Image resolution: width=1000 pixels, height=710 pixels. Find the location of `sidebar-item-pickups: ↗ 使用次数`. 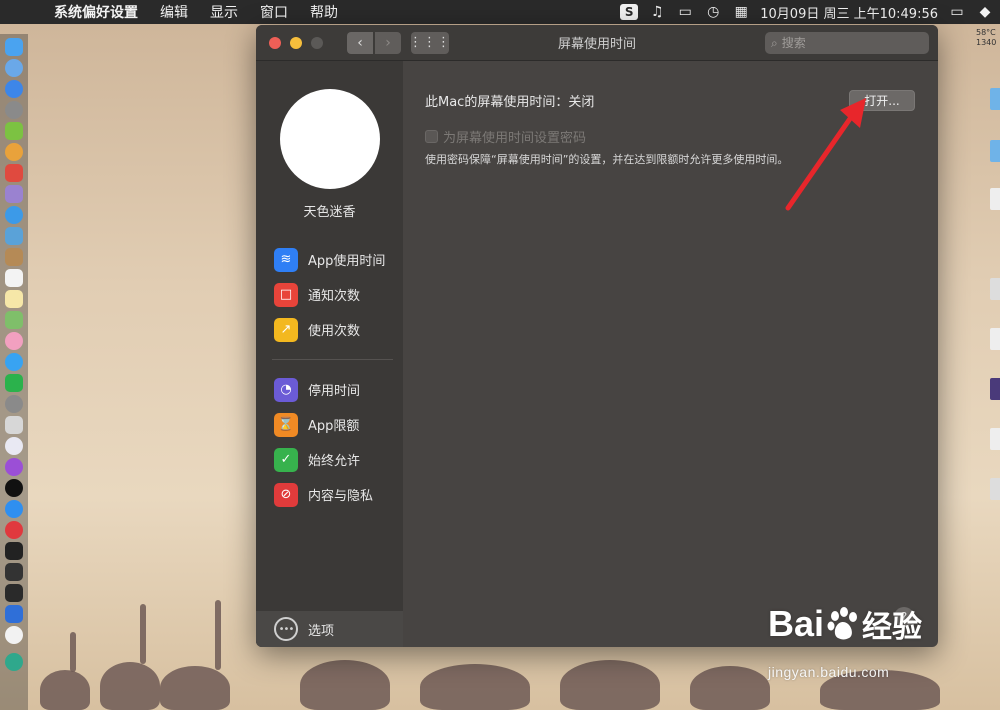

sidebar-item-pickups: ↗ 使用次数 is located at coordinates (329, 329).